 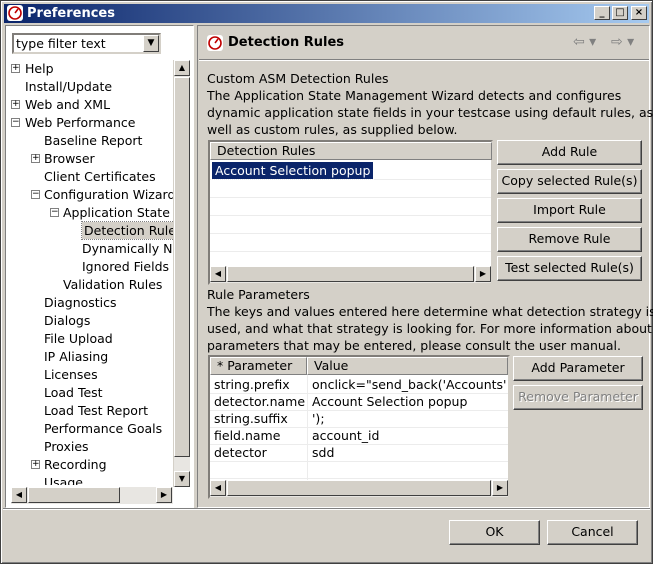 I want to click on filter-input: type filter text, so click(x=61, y=44).